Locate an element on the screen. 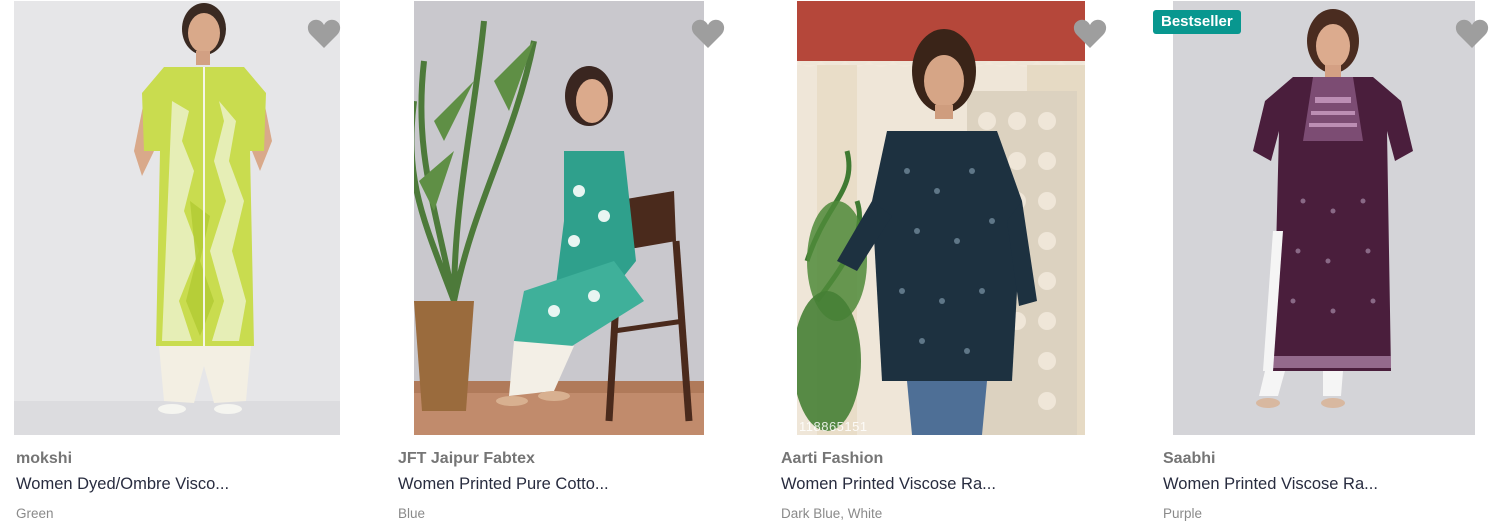 This screenshot has width=1497, height=527. product-color: Green is located at coordinates (35, 513).